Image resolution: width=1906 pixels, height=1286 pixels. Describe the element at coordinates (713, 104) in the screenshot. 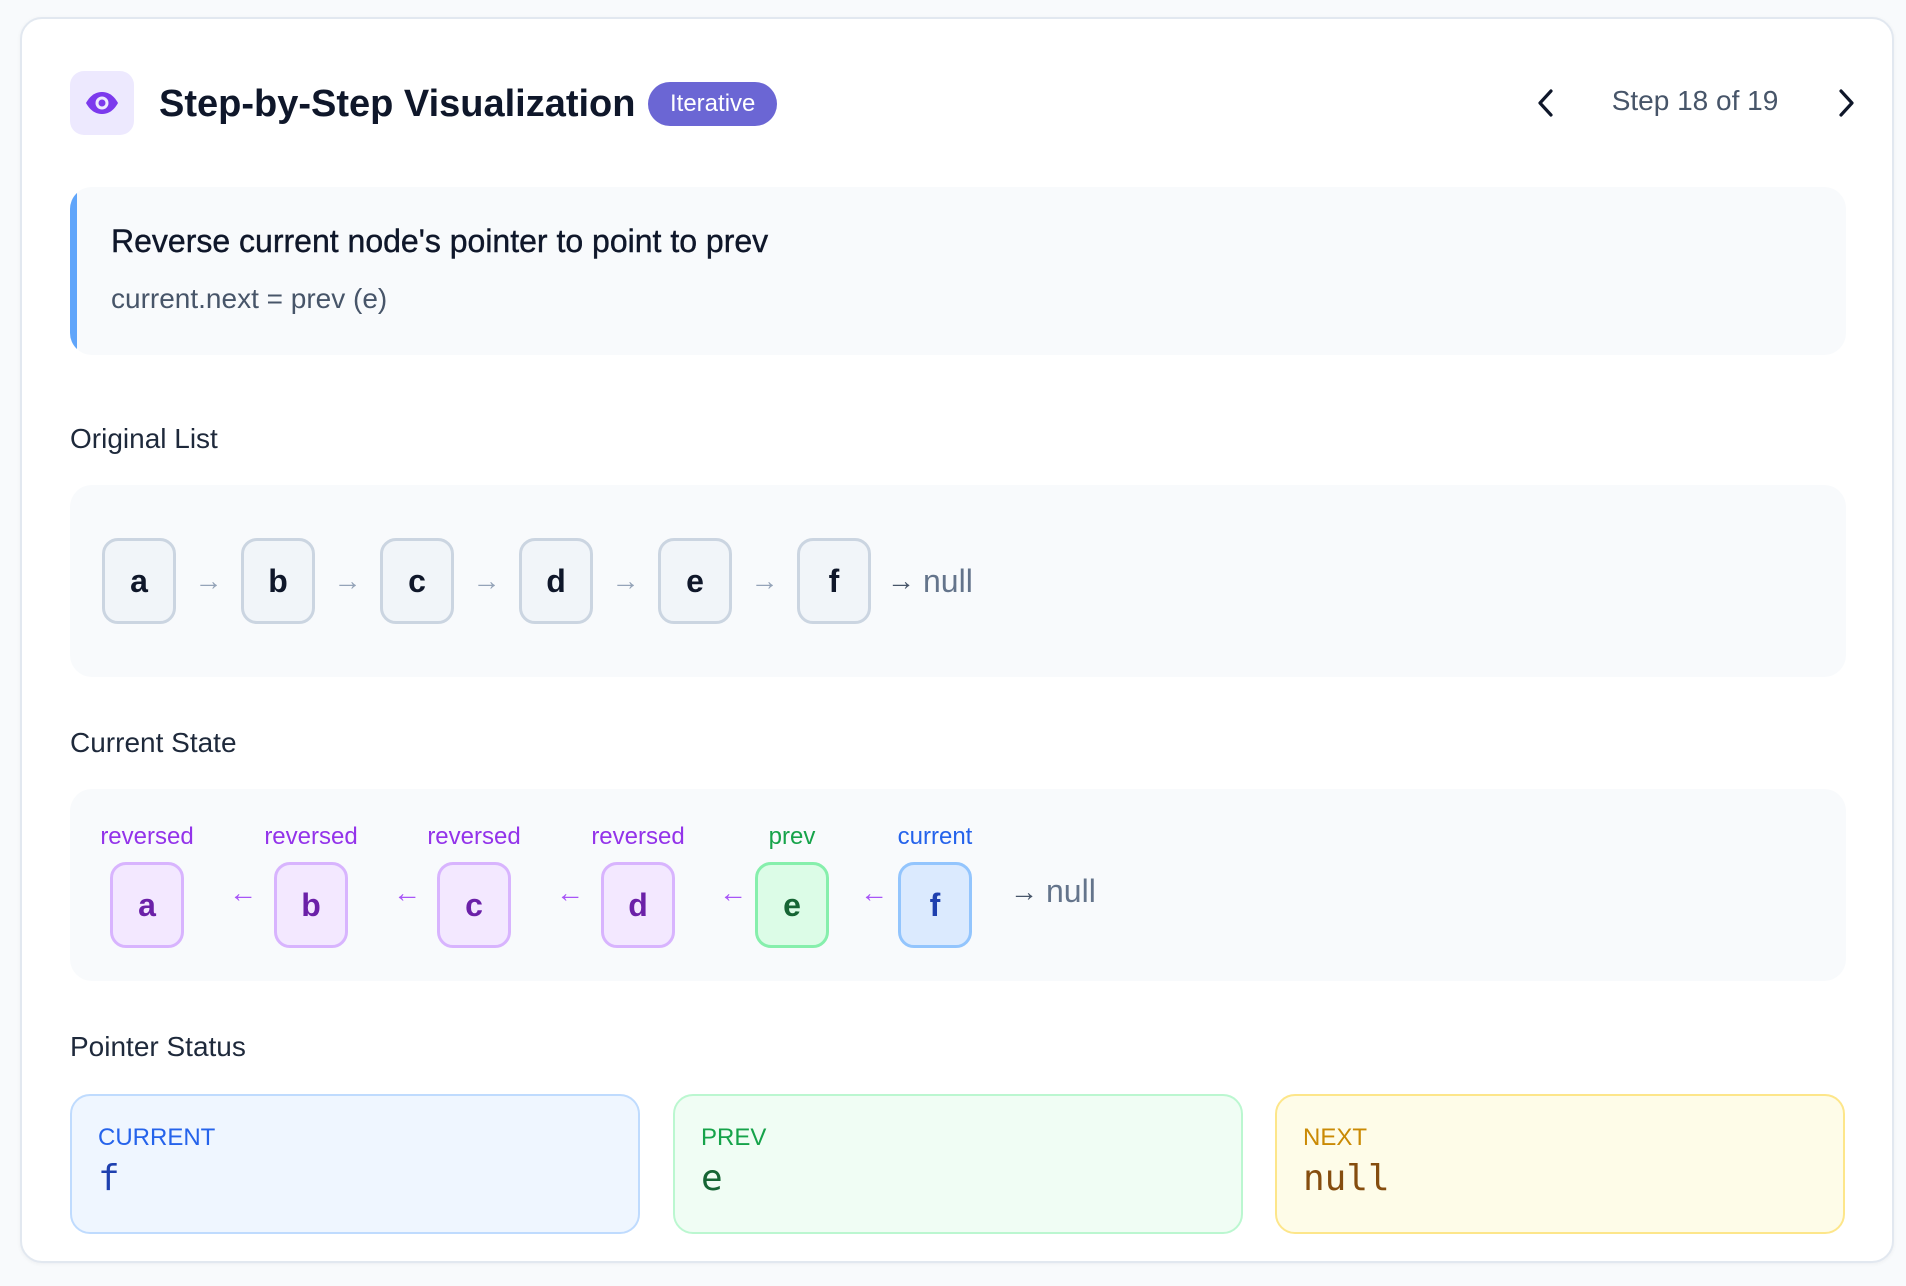

I see `mode-badge: Iterative` at that location.